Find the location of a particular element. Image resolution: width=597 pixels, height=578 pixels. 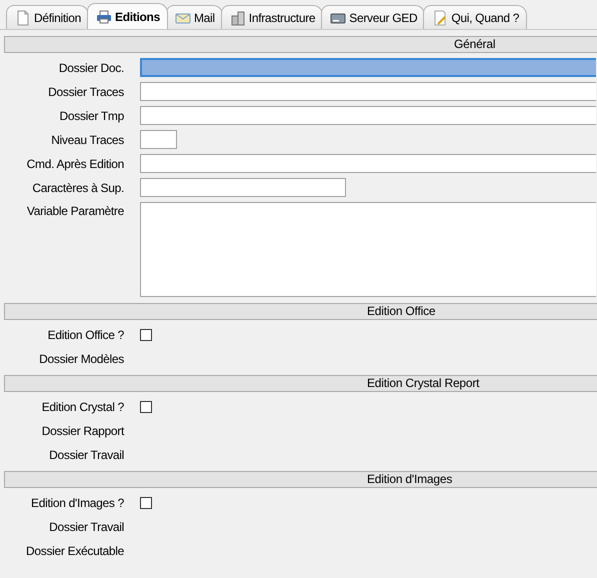

field-label: Dossier Exécutable is located at coordinates (74, 551).